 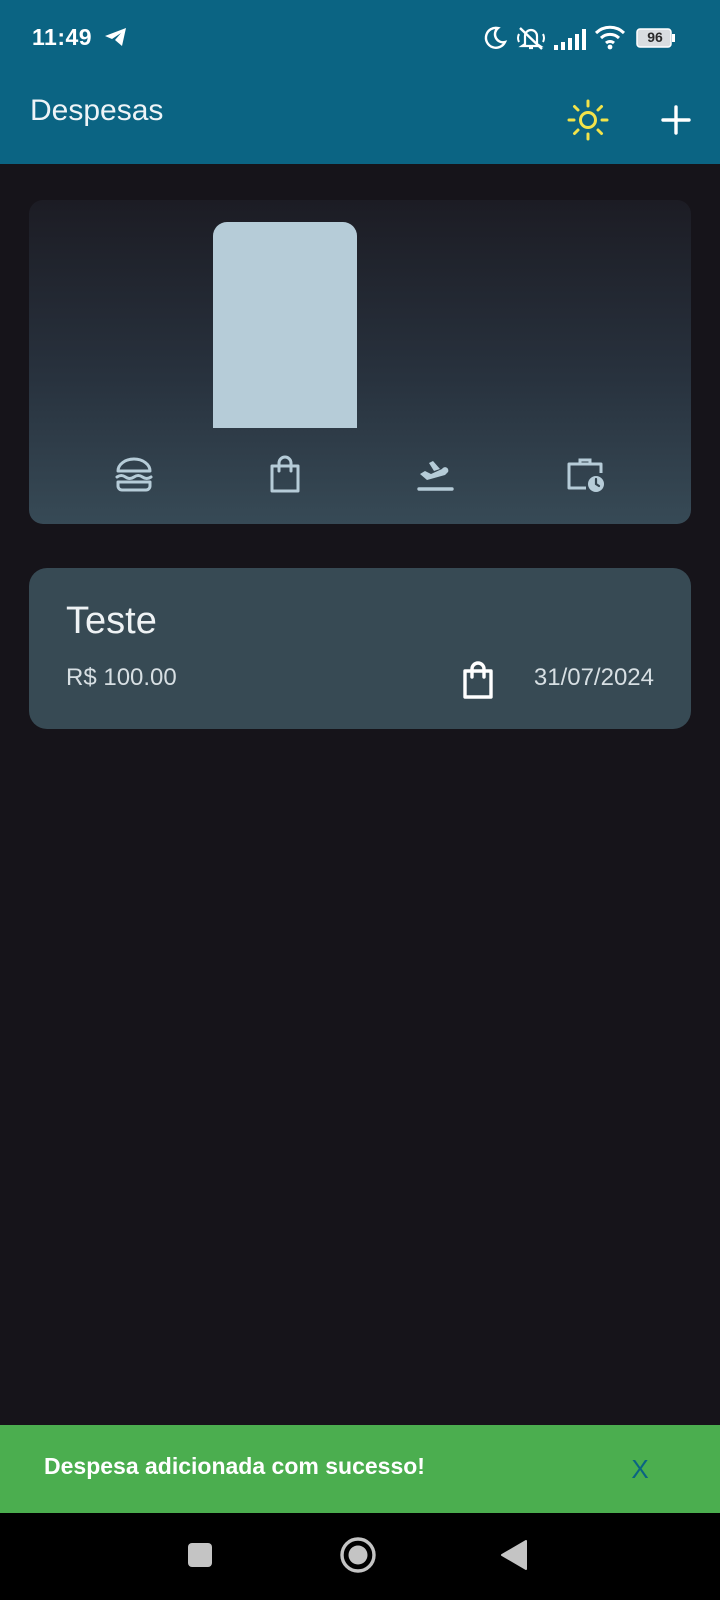 What do you see at coordinates (134, 474) in the screenshot?
I see `burger-icon` at bounding box center [134, 474].